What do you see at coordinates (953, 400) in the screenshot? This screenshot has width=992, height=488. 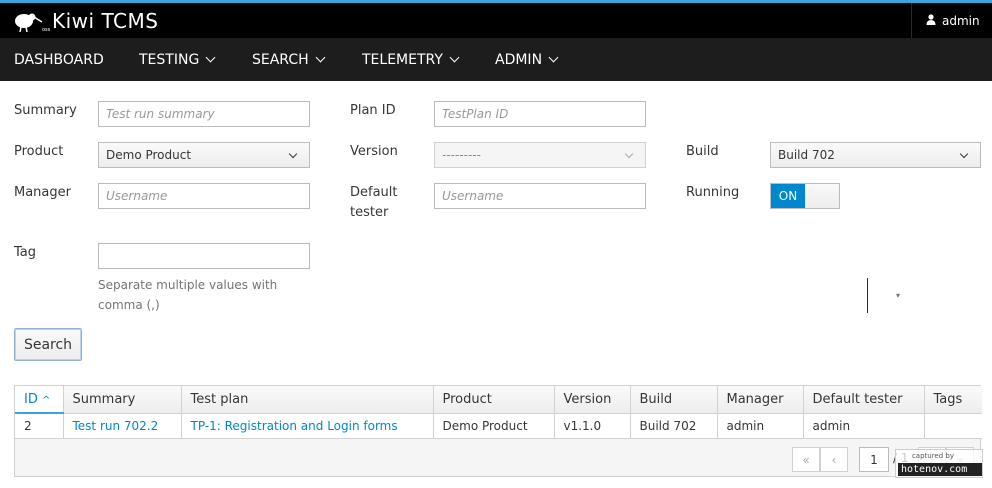 I see `column-header-tags: Tags` at bounding box center [953, 400].